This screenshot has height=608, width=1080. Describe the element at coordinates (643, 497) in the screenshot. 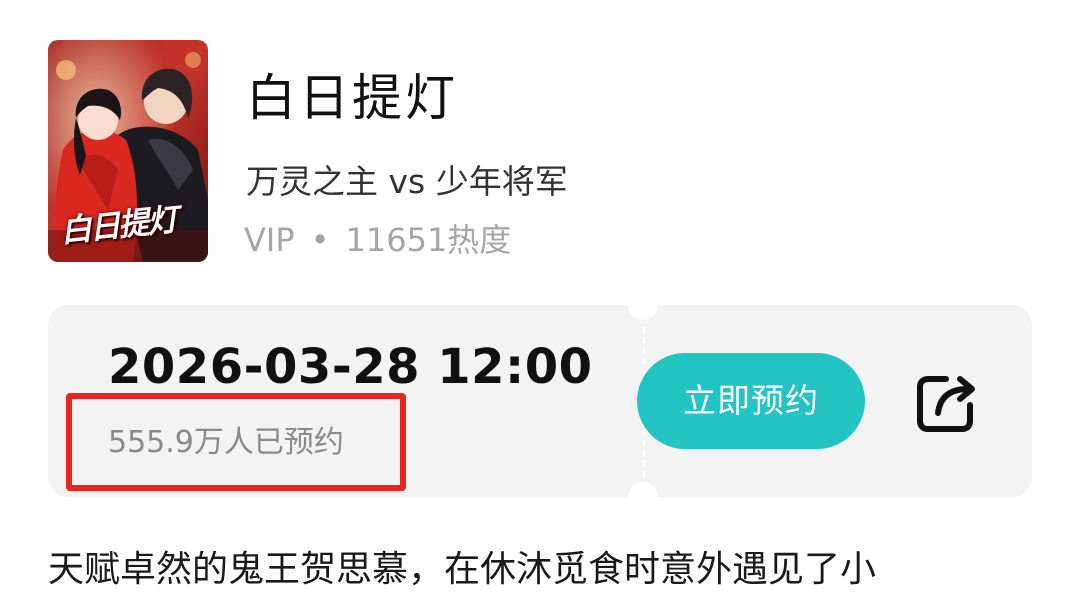

I see `ticket-notch-bottom` at that location.